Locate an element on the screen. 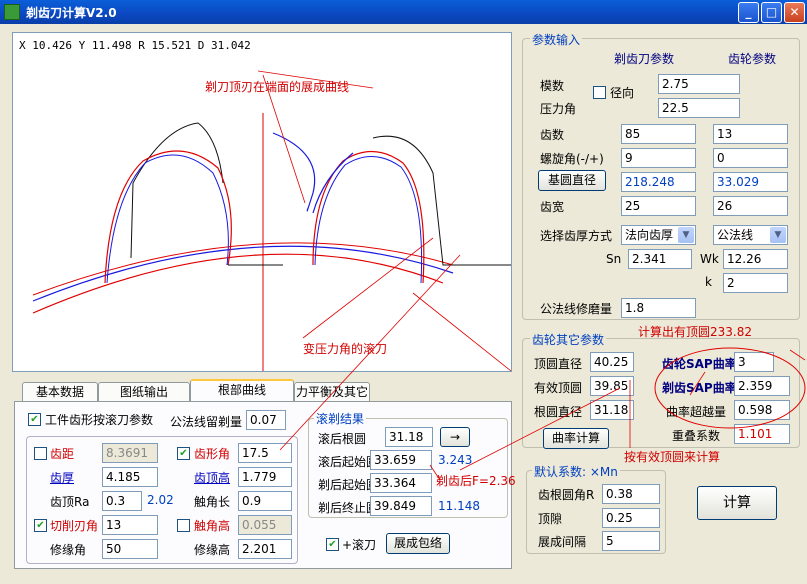 This screenshot has width=807, height=584. cut-checkbox: ✔ is located at coordinates (40, 525).